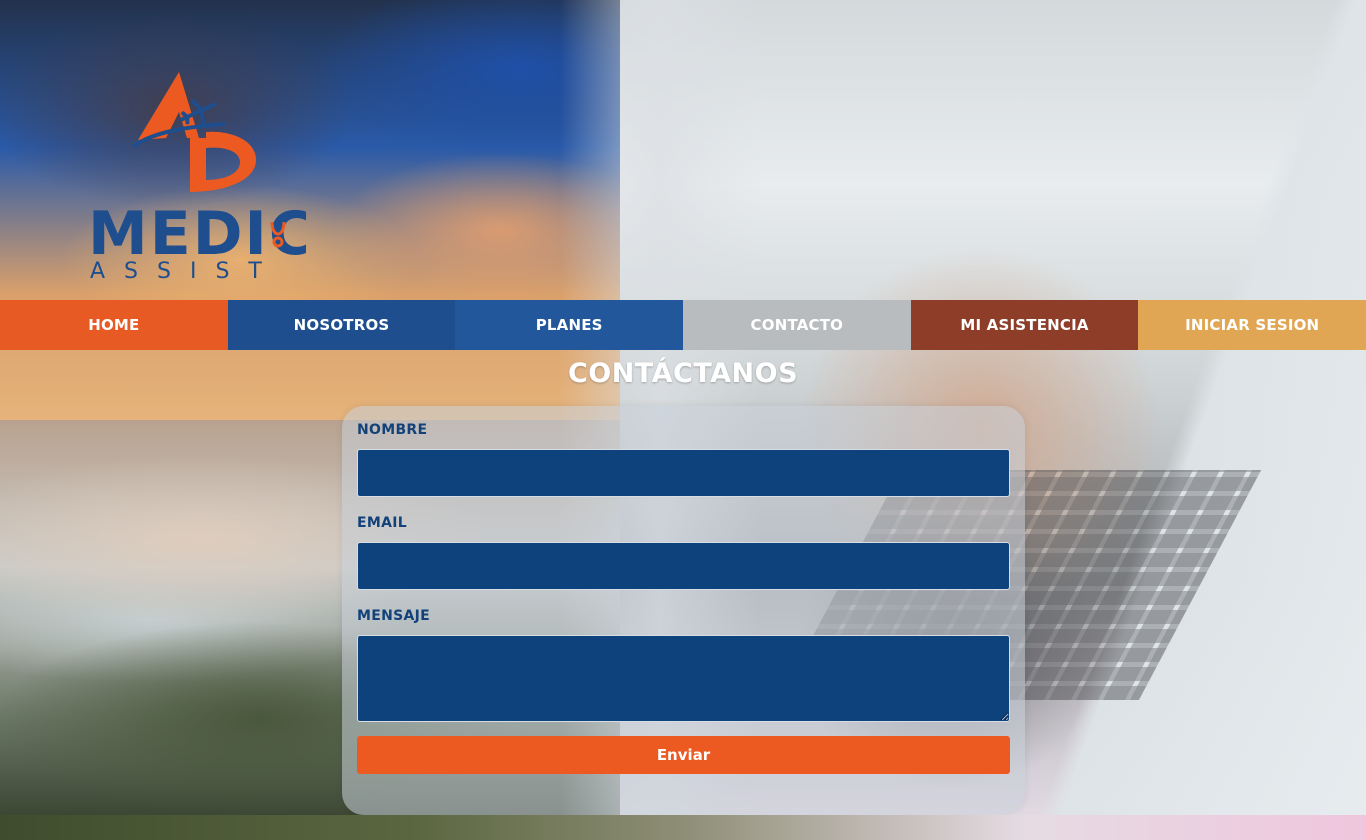 This screenshot has height=840, width=1366. What do you see at coordinates (683, 827) in the screenshot?
I see `footer-photo-strip` at bounding box center [683, 827].